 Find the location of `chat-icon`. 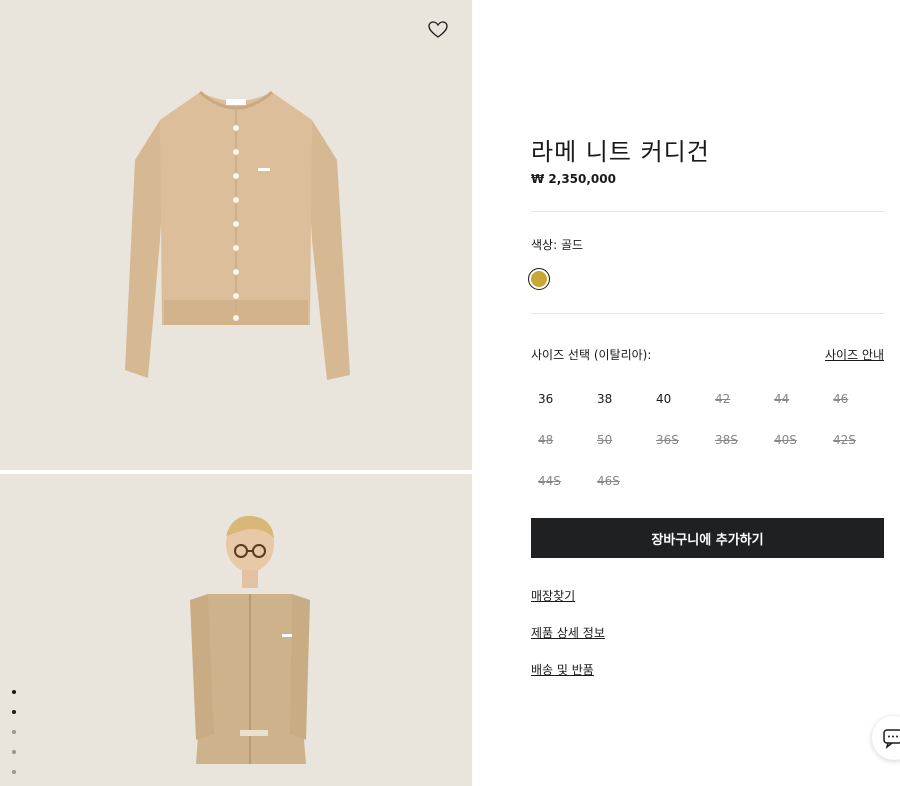

chat-icon is located at coordinates (886, 738).